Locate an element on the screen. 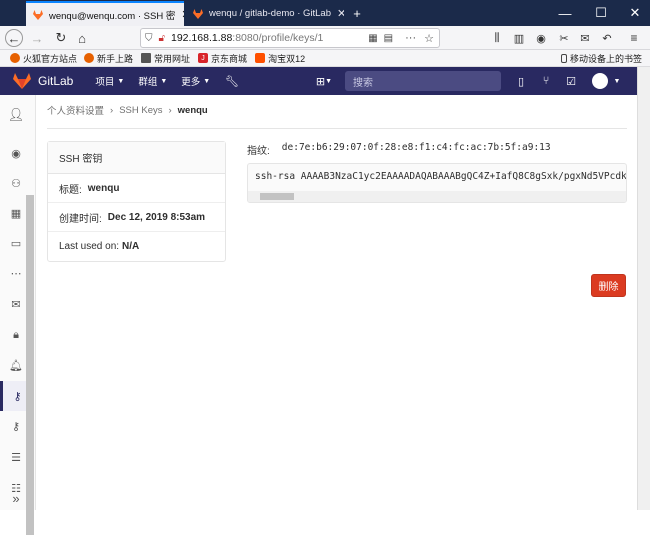  collapse-sidebar-icon: » is located at coordinates (16, 498).